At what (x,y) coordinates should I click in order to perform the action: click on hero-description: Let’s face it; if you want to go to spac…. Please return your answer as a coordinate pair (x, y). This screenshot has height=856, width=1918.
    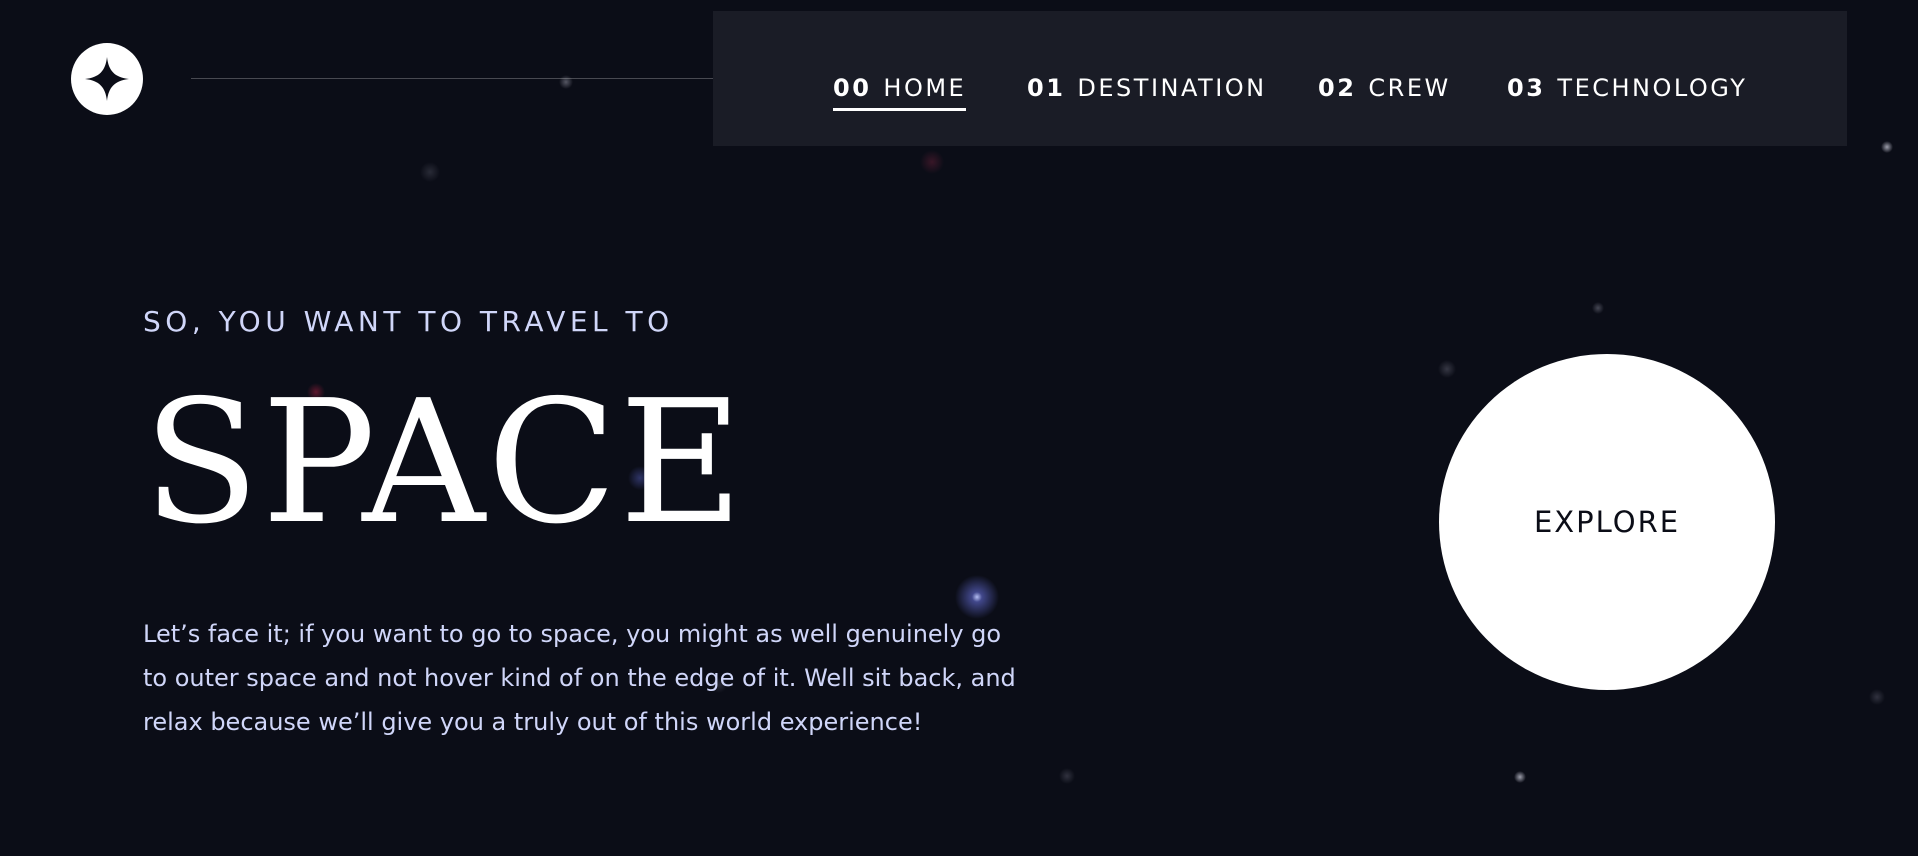
    Looking at the image, I should click on (579, 678).